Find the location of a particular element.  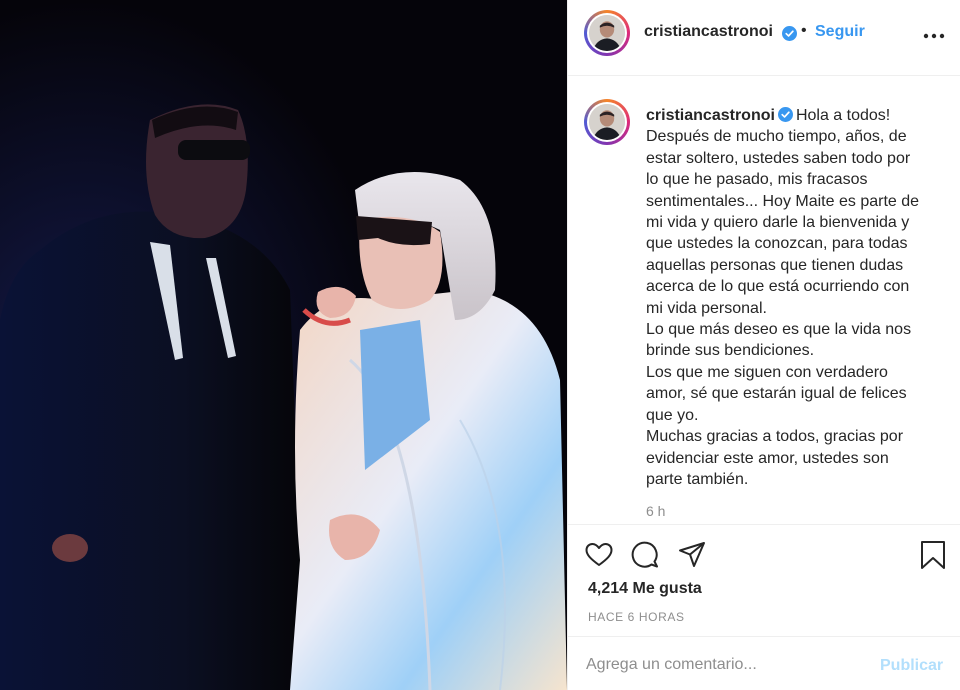

comment-input is located at coordinates (726, 665).